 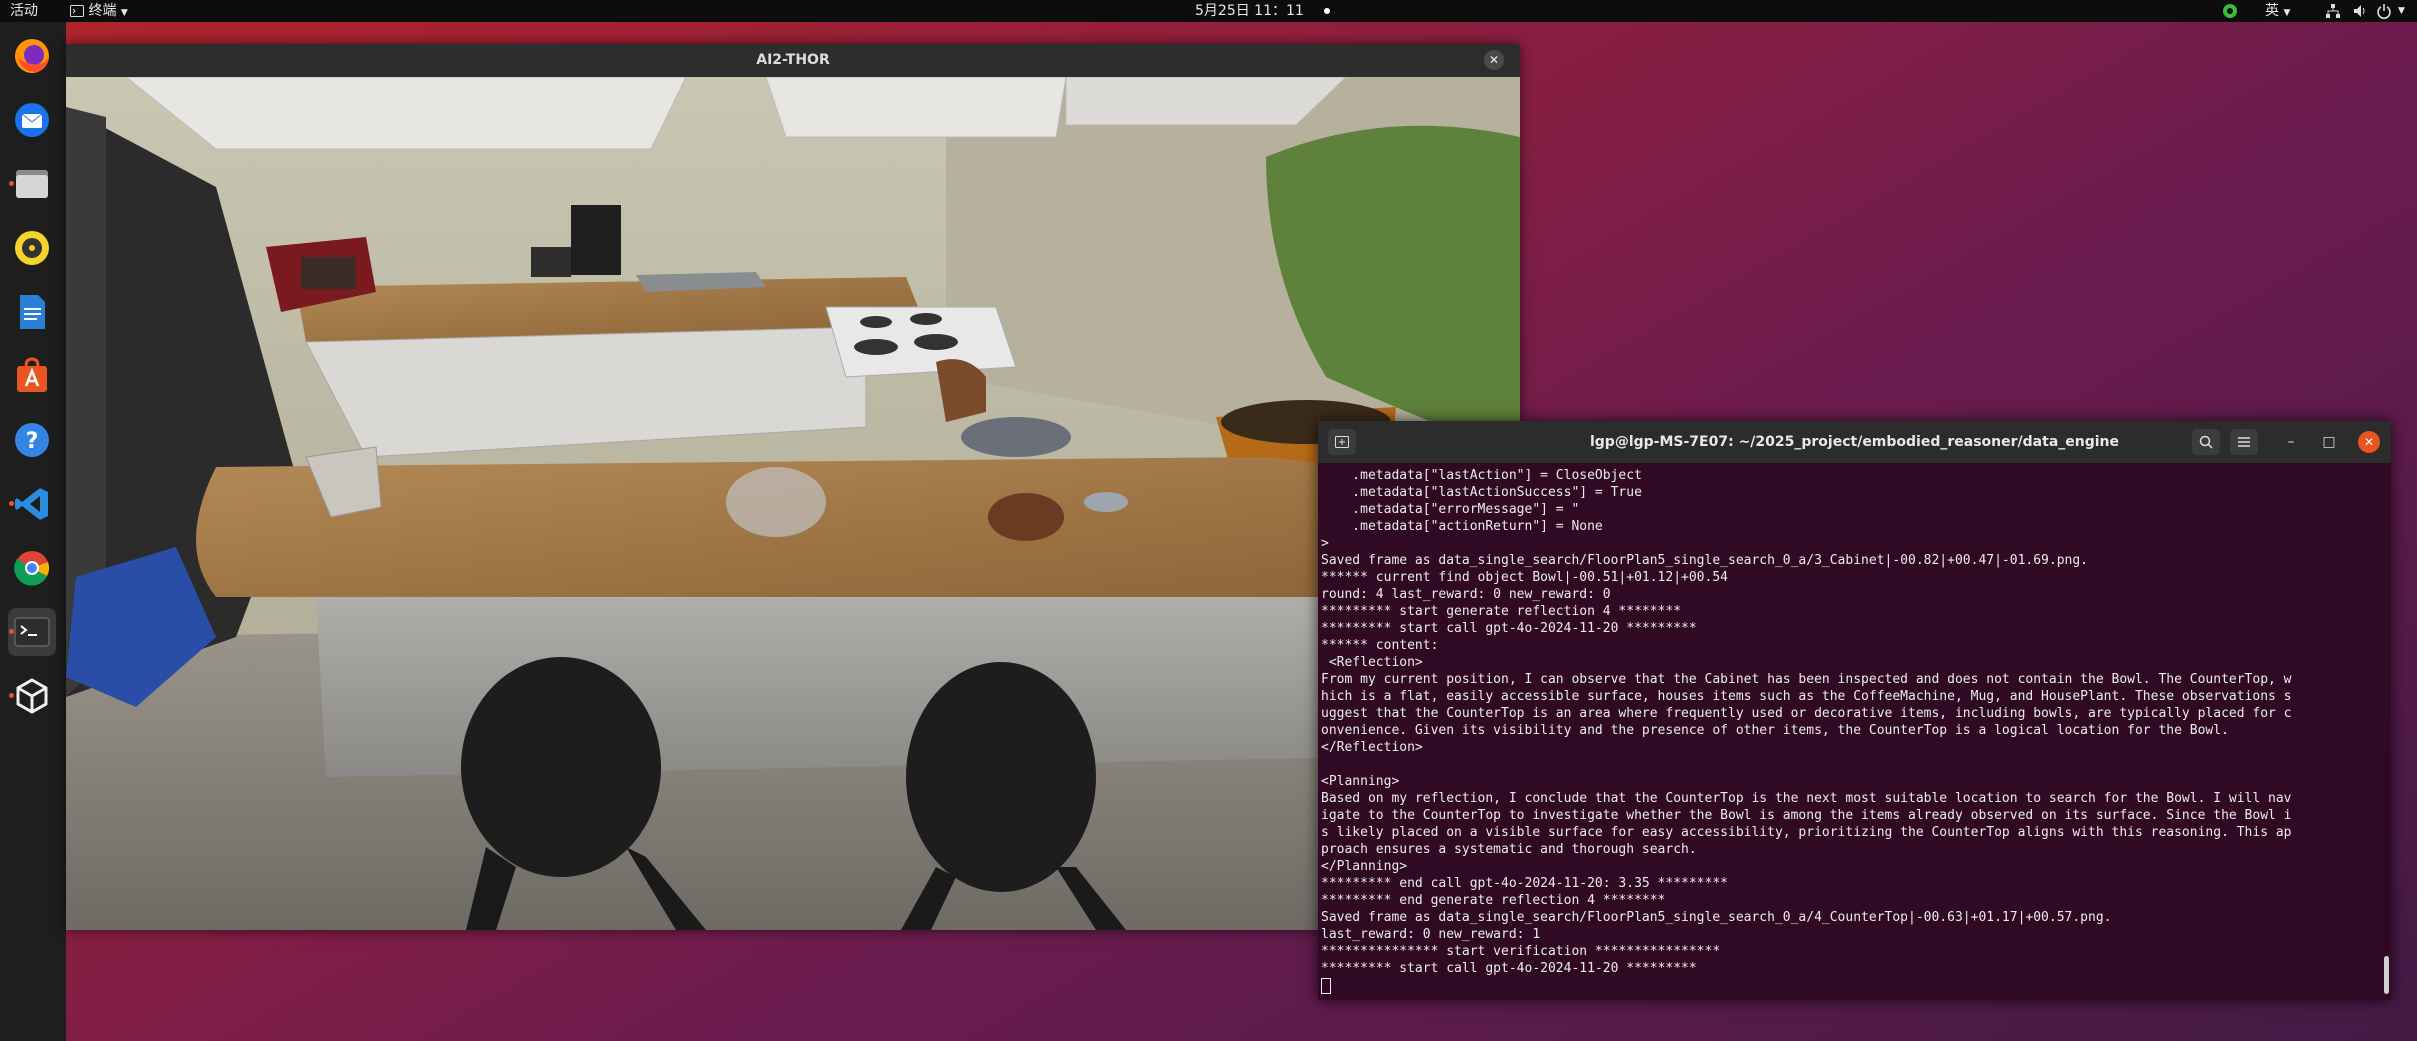 I want to click on app-menu-label: 终端, so click(x=102, y=11).